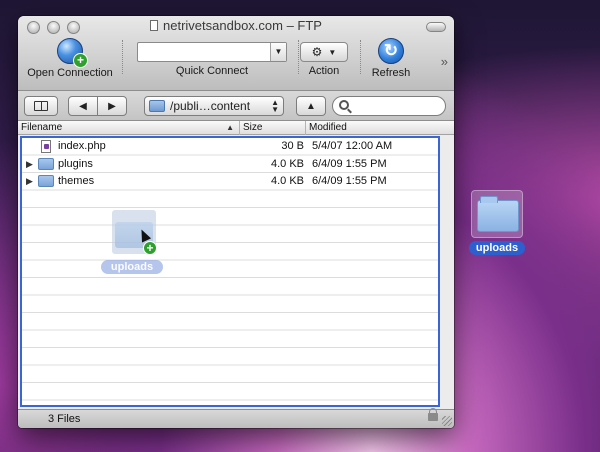 Image resolution: width=600 pixels, height=452 pixels. I want to click on file-name: index.php, so click(82, 146).